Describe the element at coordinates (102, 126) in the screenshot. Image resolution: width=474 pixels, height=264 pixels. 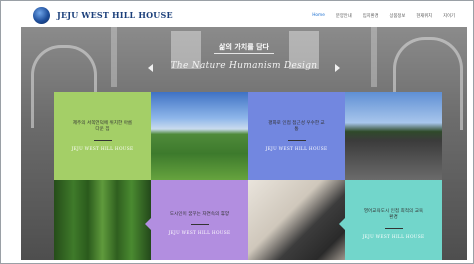
I see `tile-text: 제주의 서쪽언덕에 위치한 아름다운 집` at that location.